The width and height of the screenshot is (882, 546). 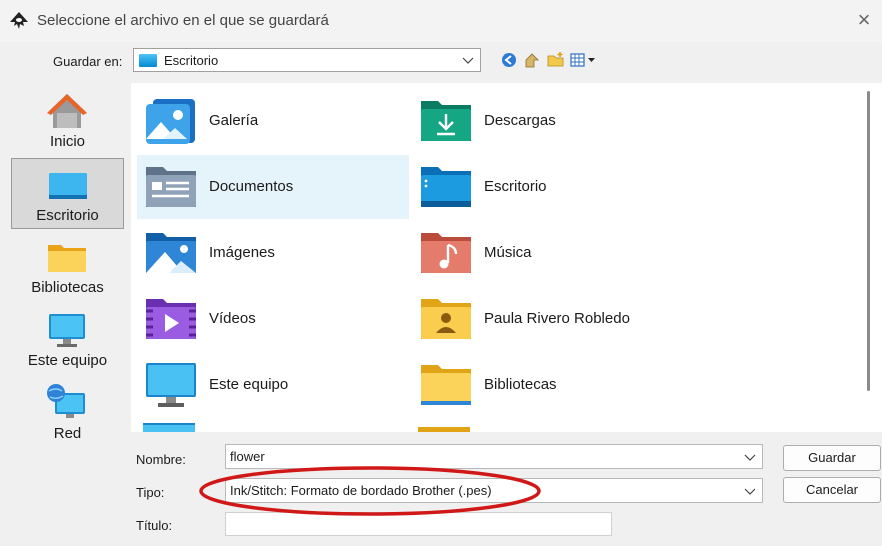 I want to click on file-name: Imágenes, so click(x=242, y=252).